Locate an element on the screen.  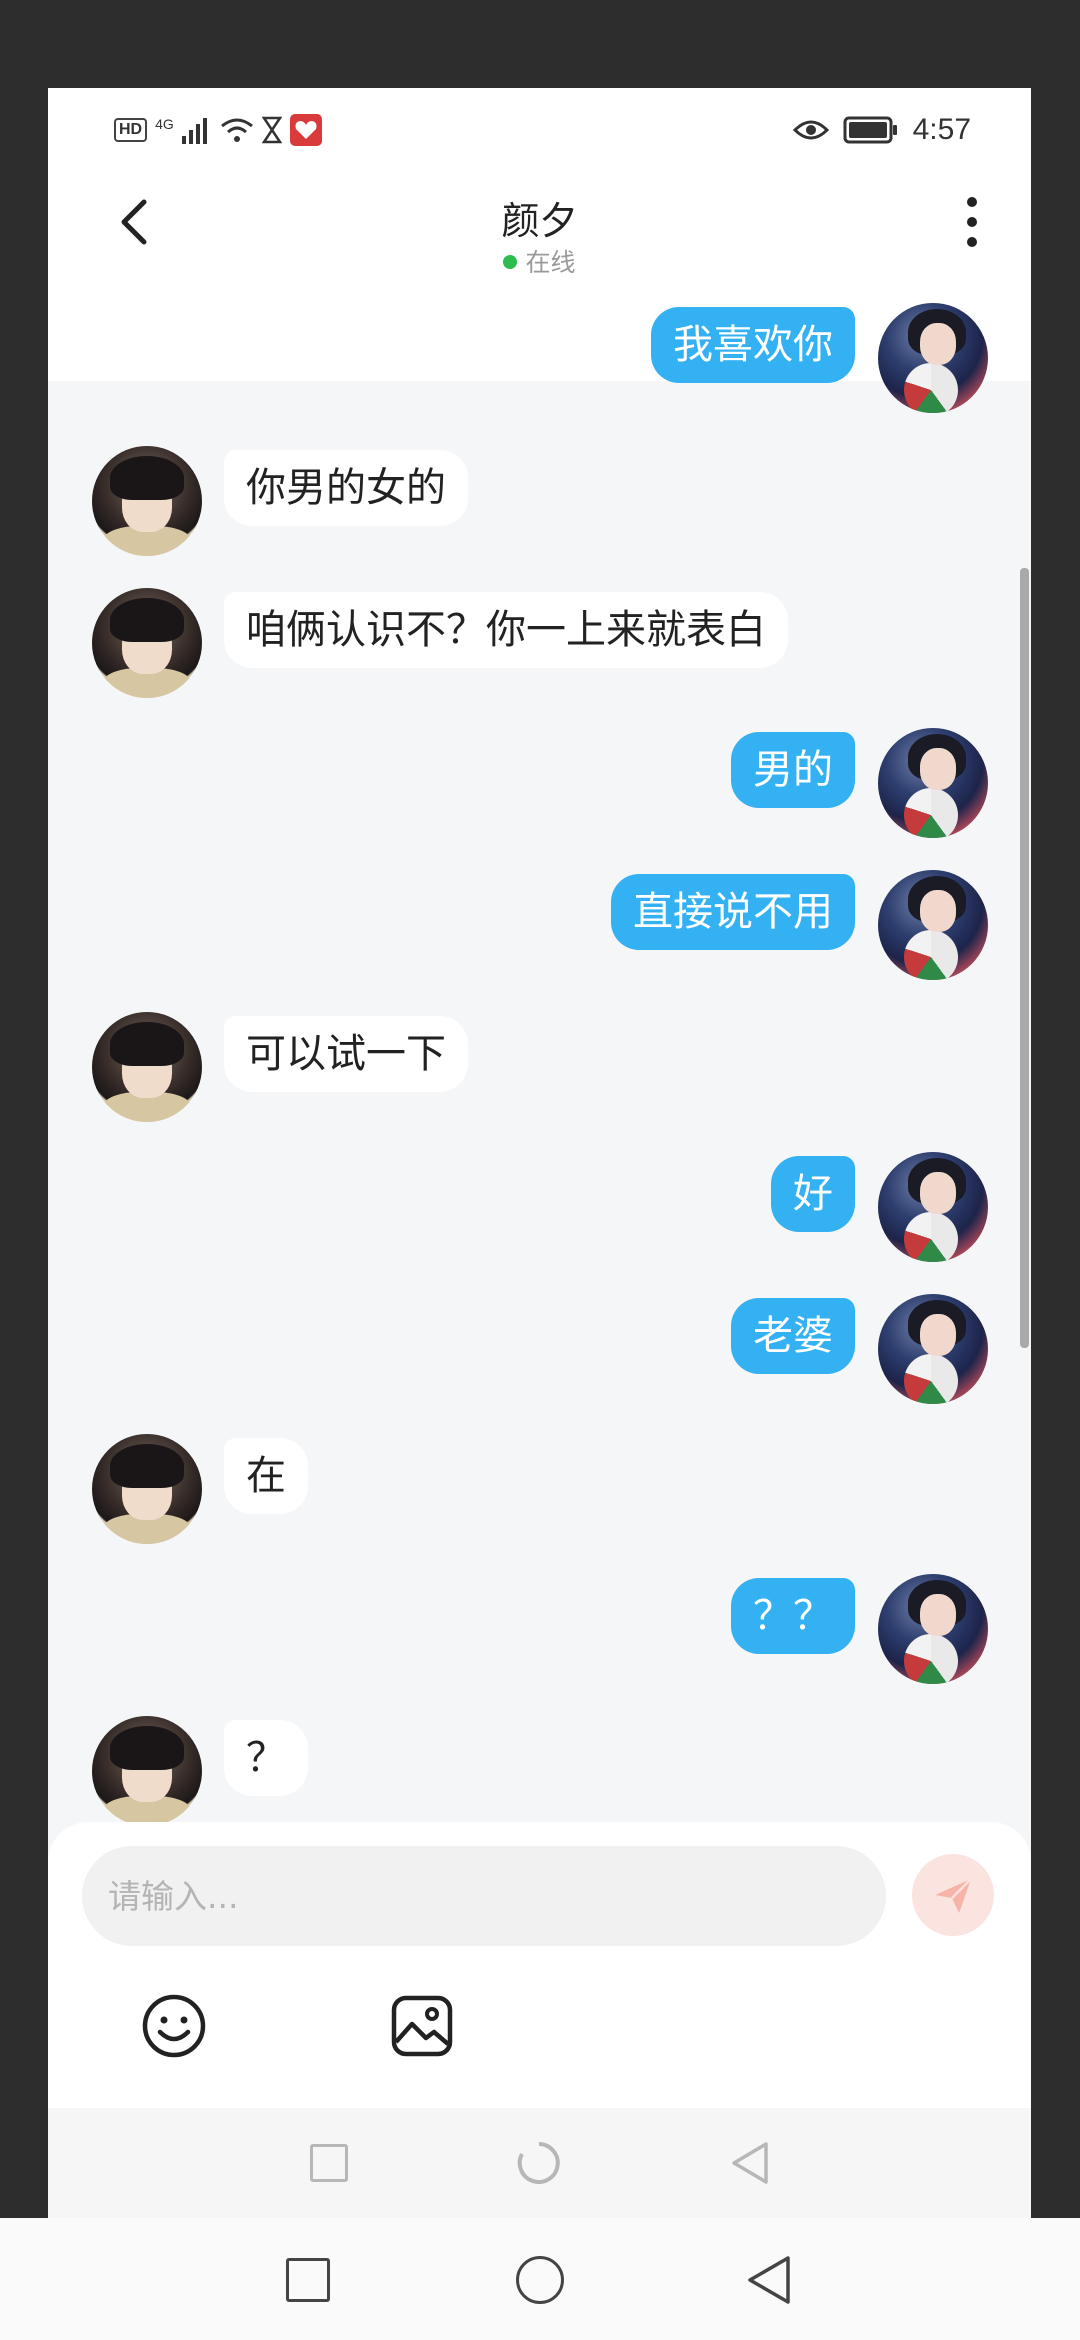
send-icon is located at coordinates (953, 1895).